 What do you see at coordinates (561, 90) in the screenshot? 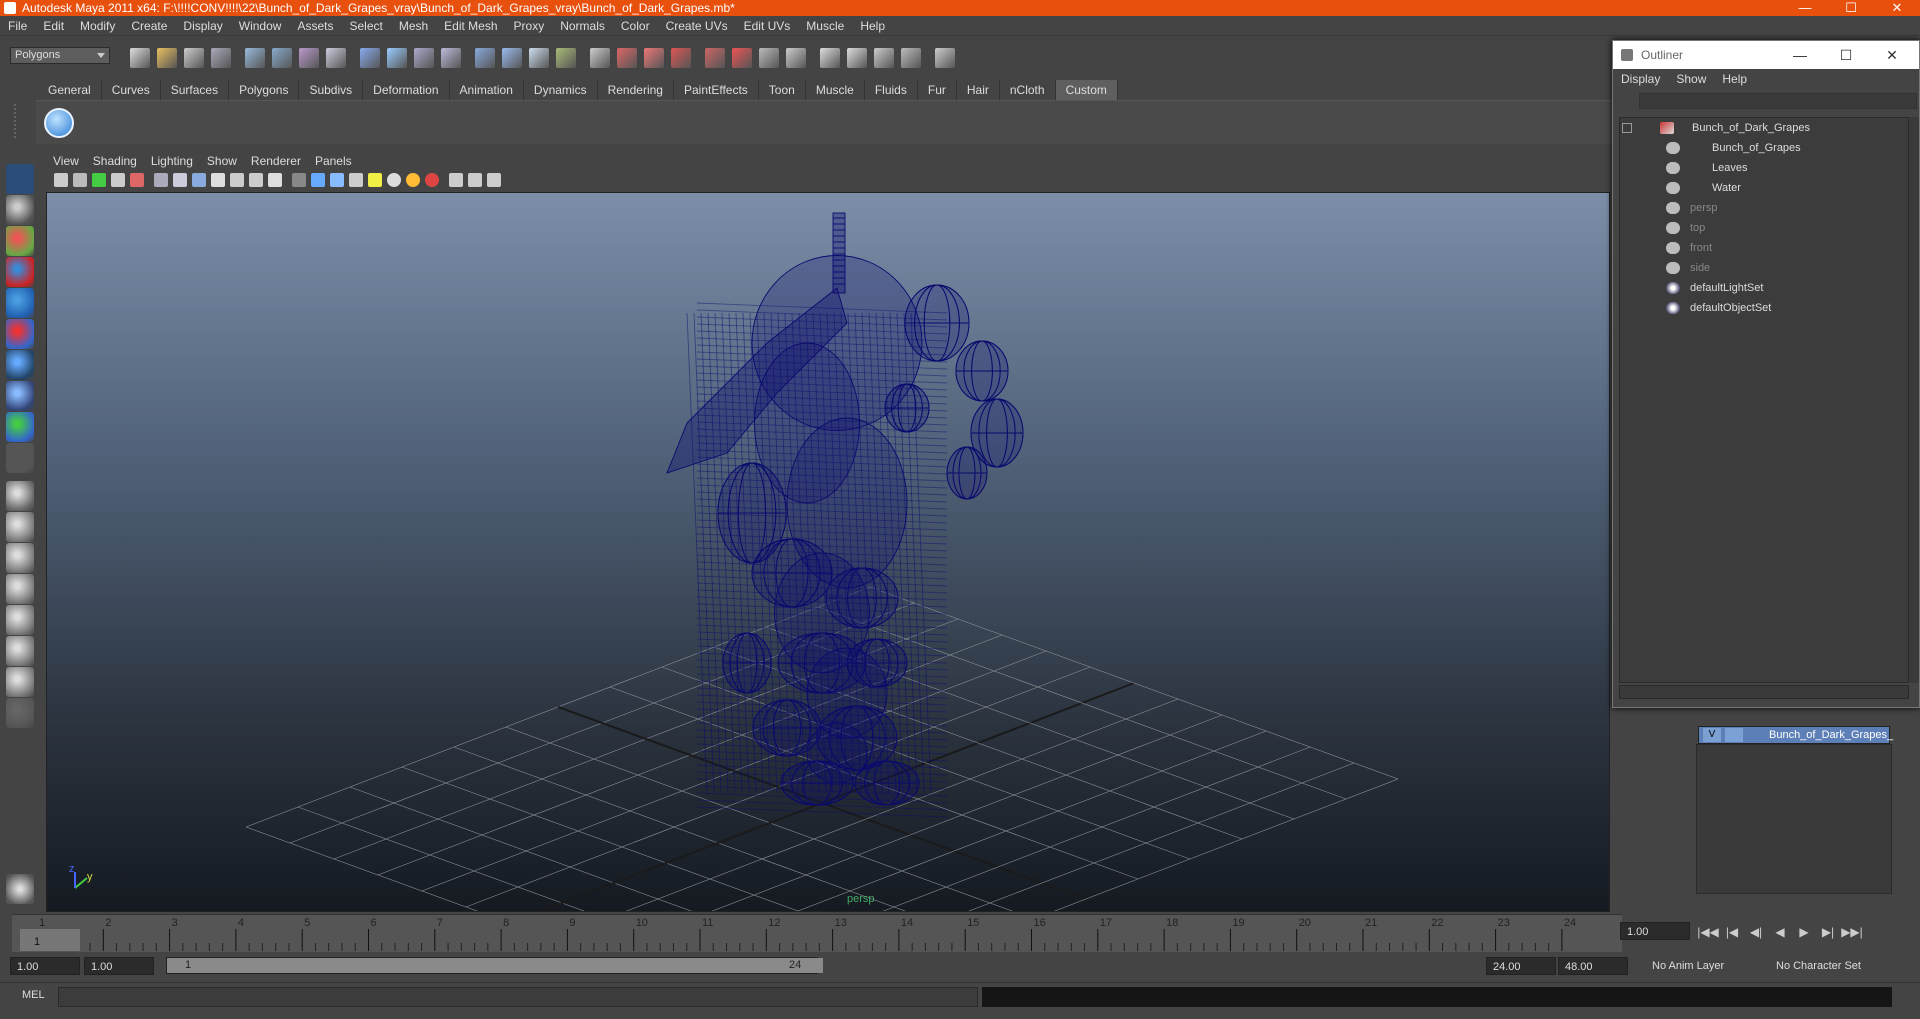
I see `shelf-tab-dynamics: Dynamics` at bounding box center [561, 90].